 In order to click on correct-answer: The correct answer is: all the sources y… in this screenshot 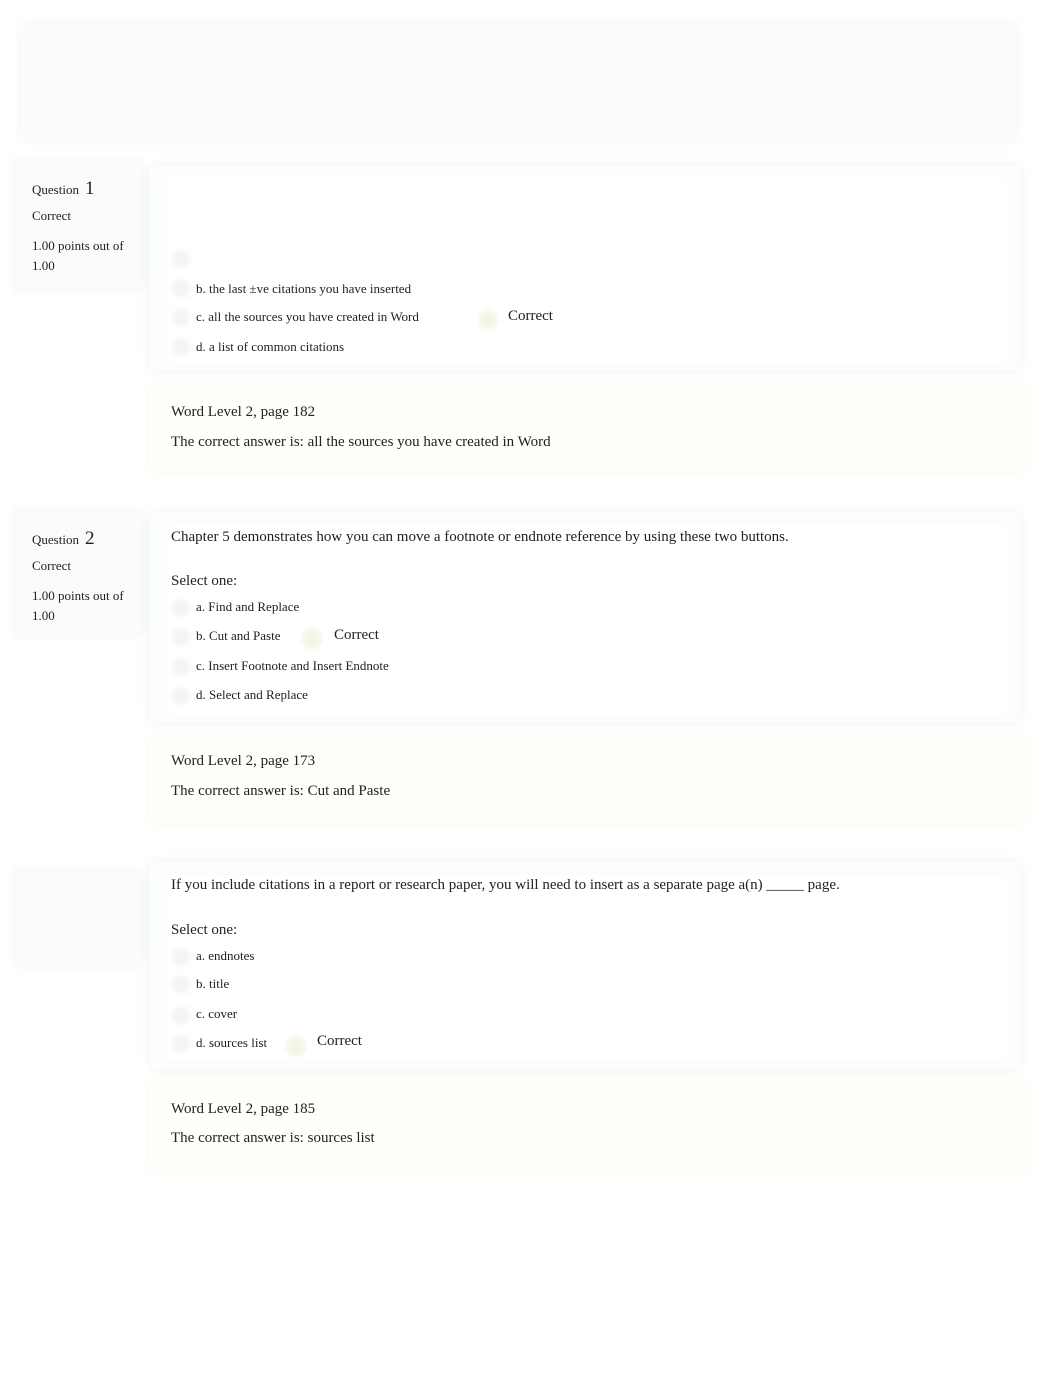, I will do `click(361, 442)`.